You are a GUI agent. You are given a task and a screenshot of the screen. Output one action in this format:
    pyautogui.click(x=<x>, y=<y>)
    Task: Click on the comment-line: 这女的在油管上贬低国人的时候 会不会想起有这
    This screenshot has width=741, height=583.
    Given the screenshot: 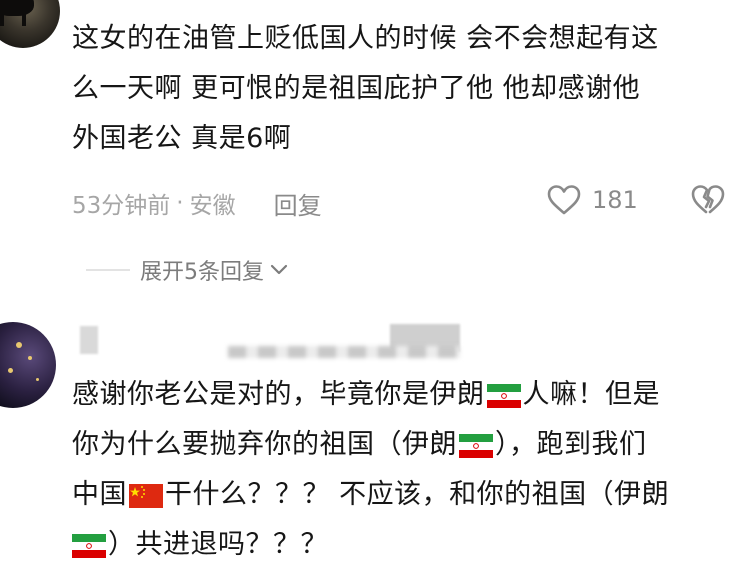 What is the action you would take?
    pyautogui.click(x=365, y=38)
    